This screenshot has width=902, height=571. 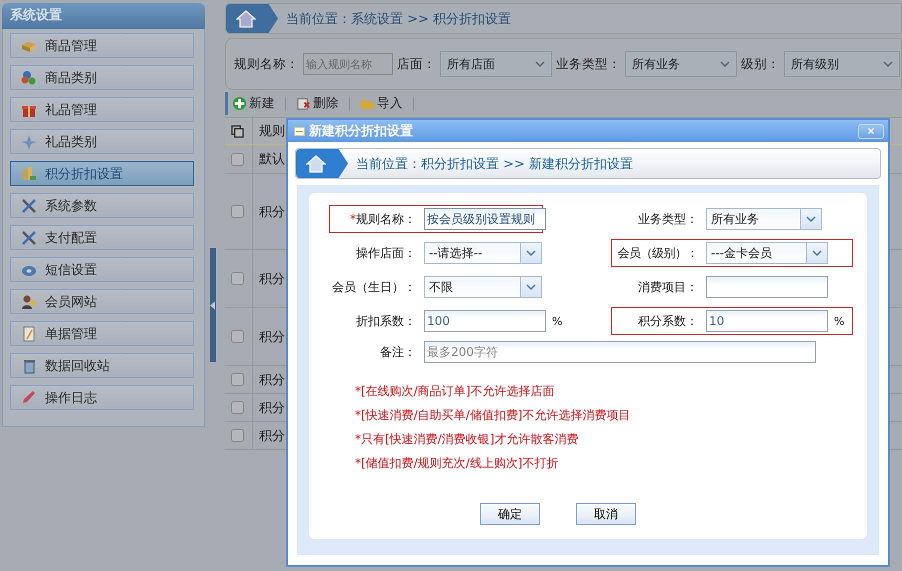 I want to click on sidebar-item: 操作日志, so click(x=102, y=397).